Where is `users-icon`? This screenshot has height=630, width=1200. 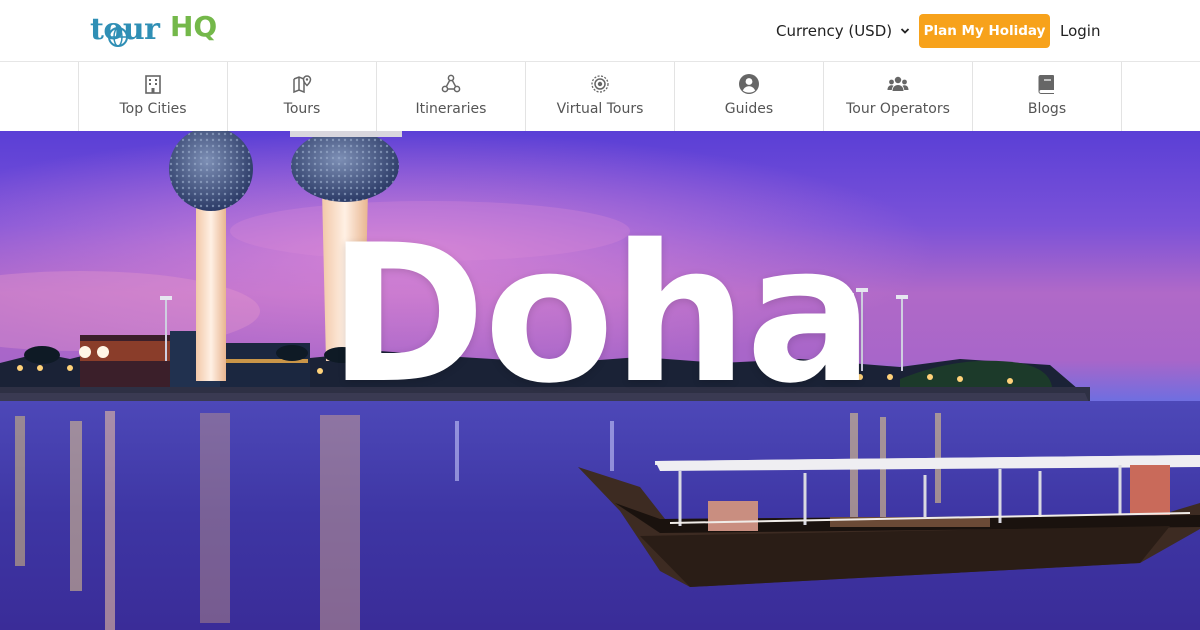 users-icon is located at coordinates (898, 83).